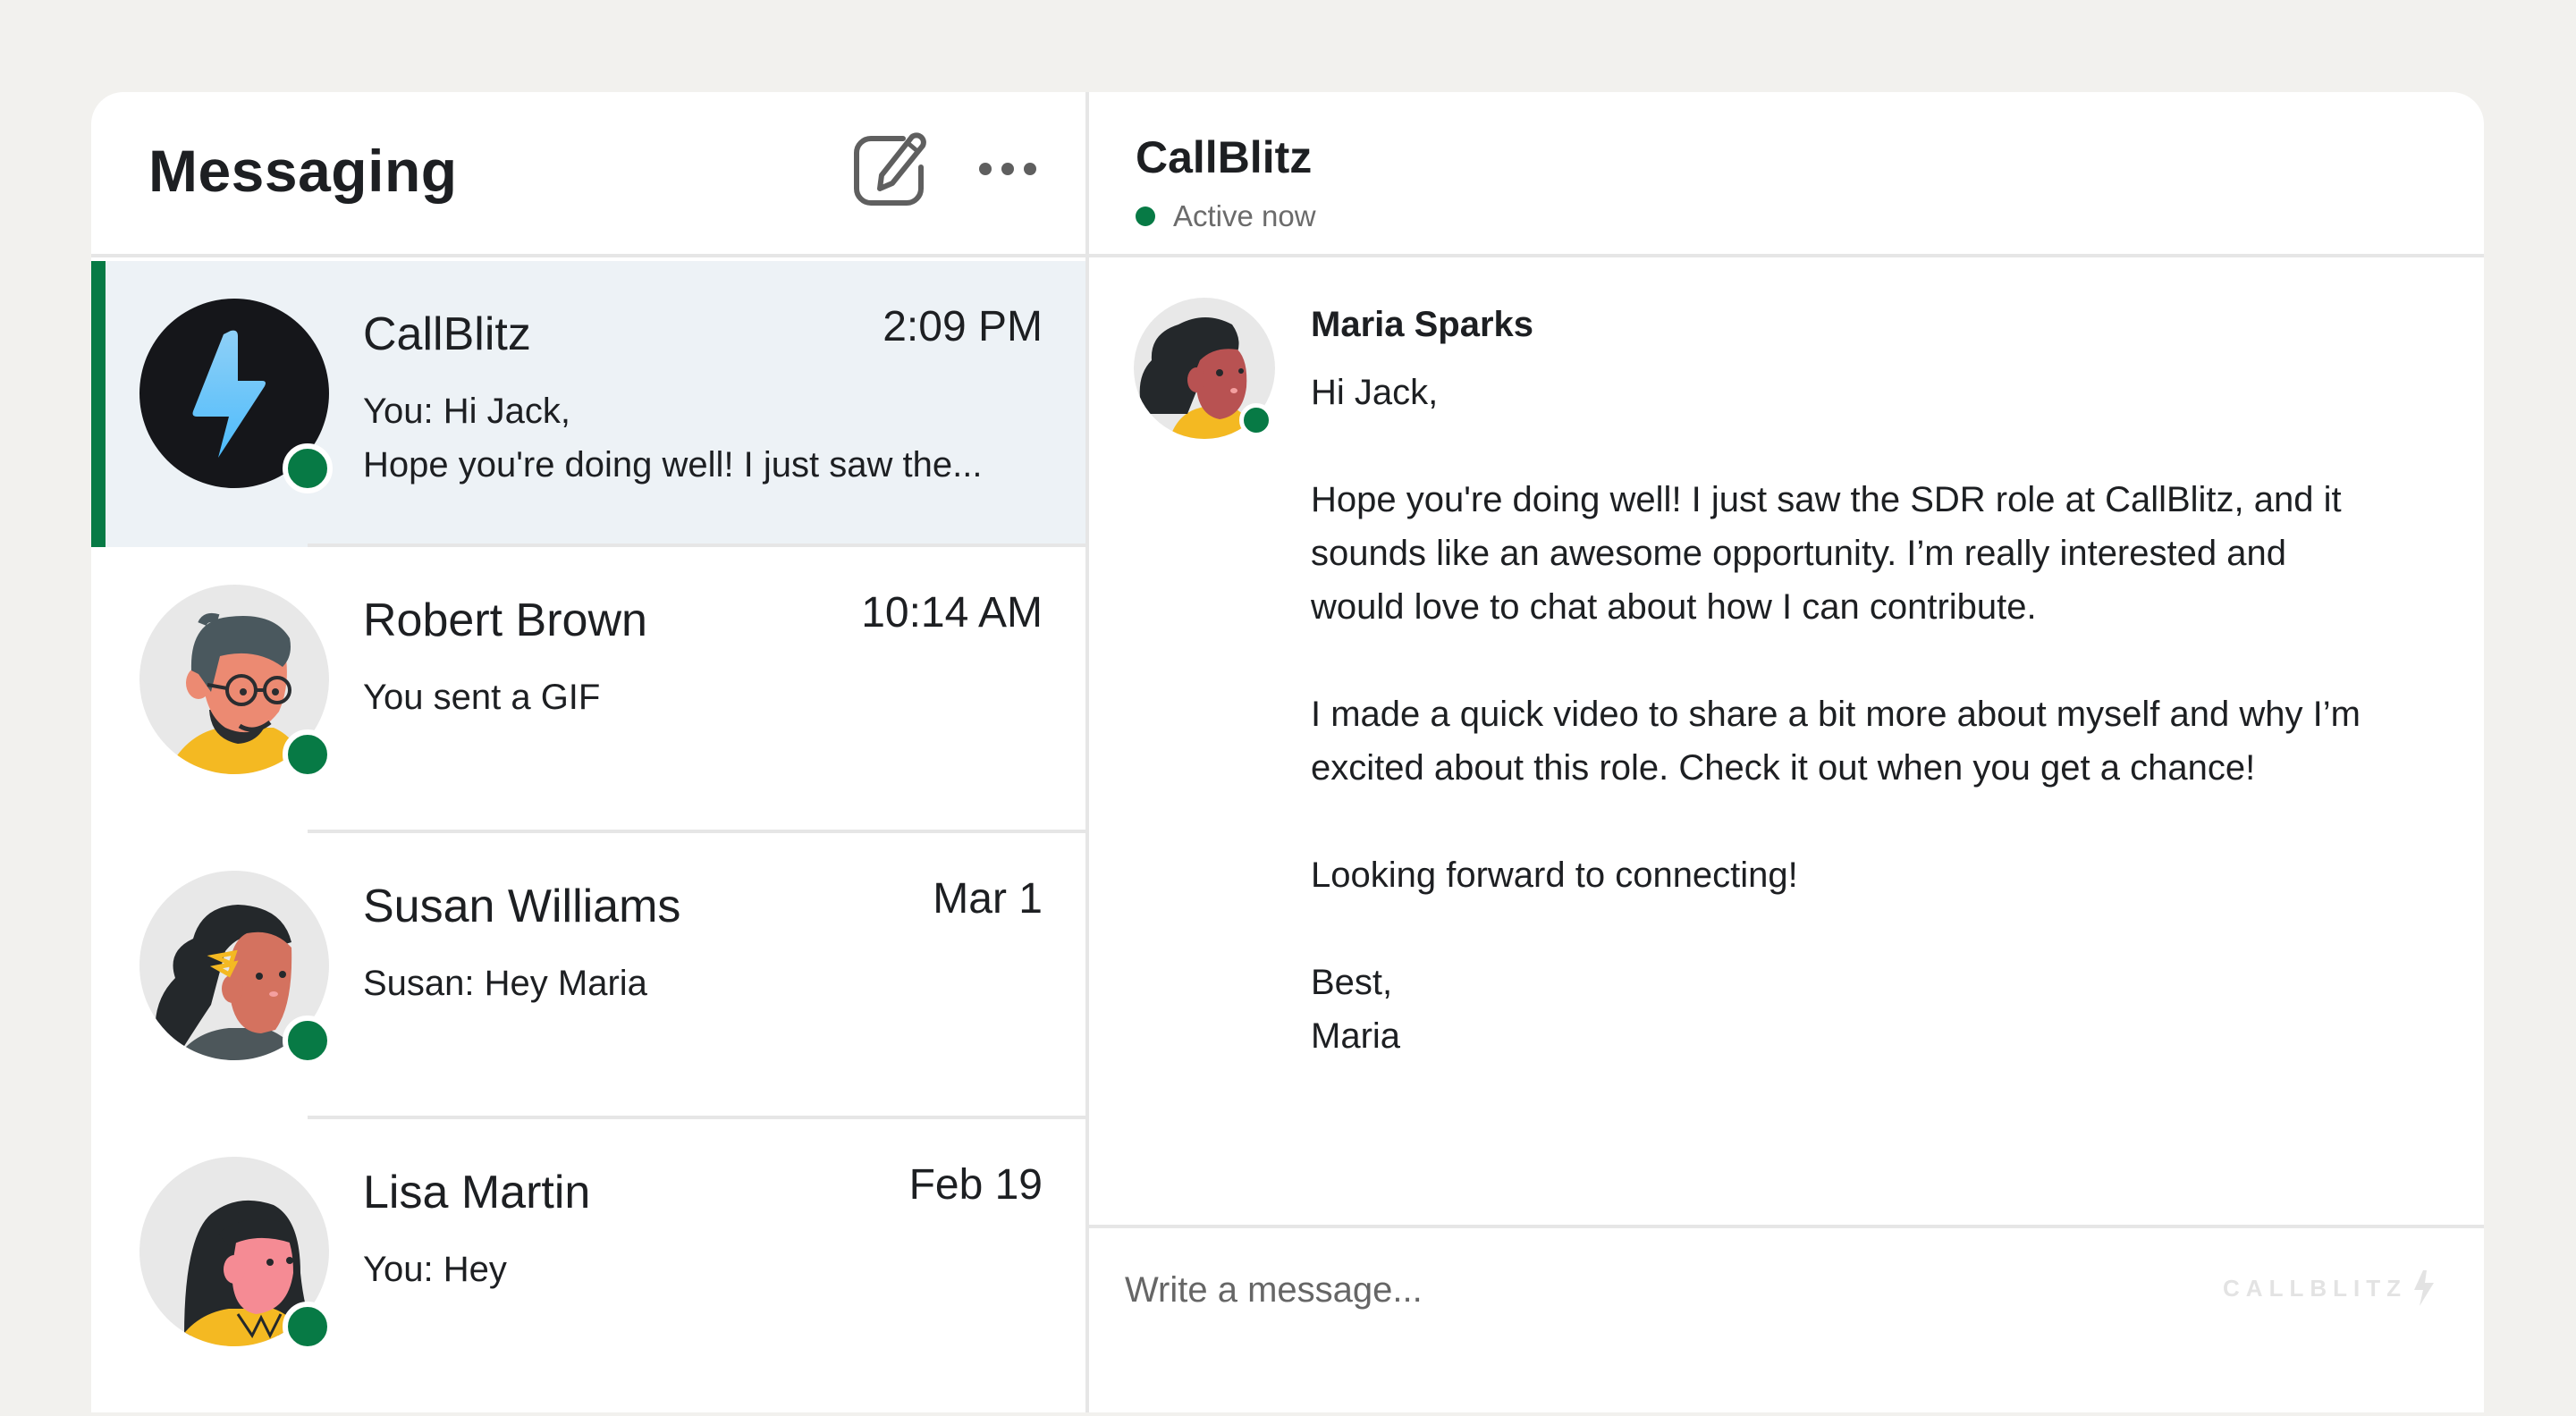  I want to click on brand-watermark: CALLBLITZ, so click(2329, 1288).